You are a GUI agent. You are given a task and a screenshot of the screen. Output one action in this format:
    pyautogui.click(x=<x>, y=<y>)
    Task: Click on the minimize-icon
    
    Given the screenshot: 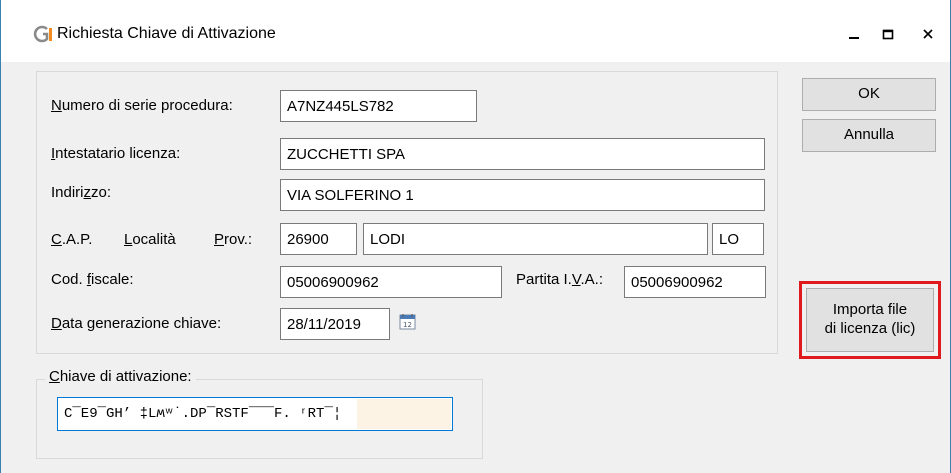 What is the action you would take?
    pyautogui.click(x=854, y=38)
    